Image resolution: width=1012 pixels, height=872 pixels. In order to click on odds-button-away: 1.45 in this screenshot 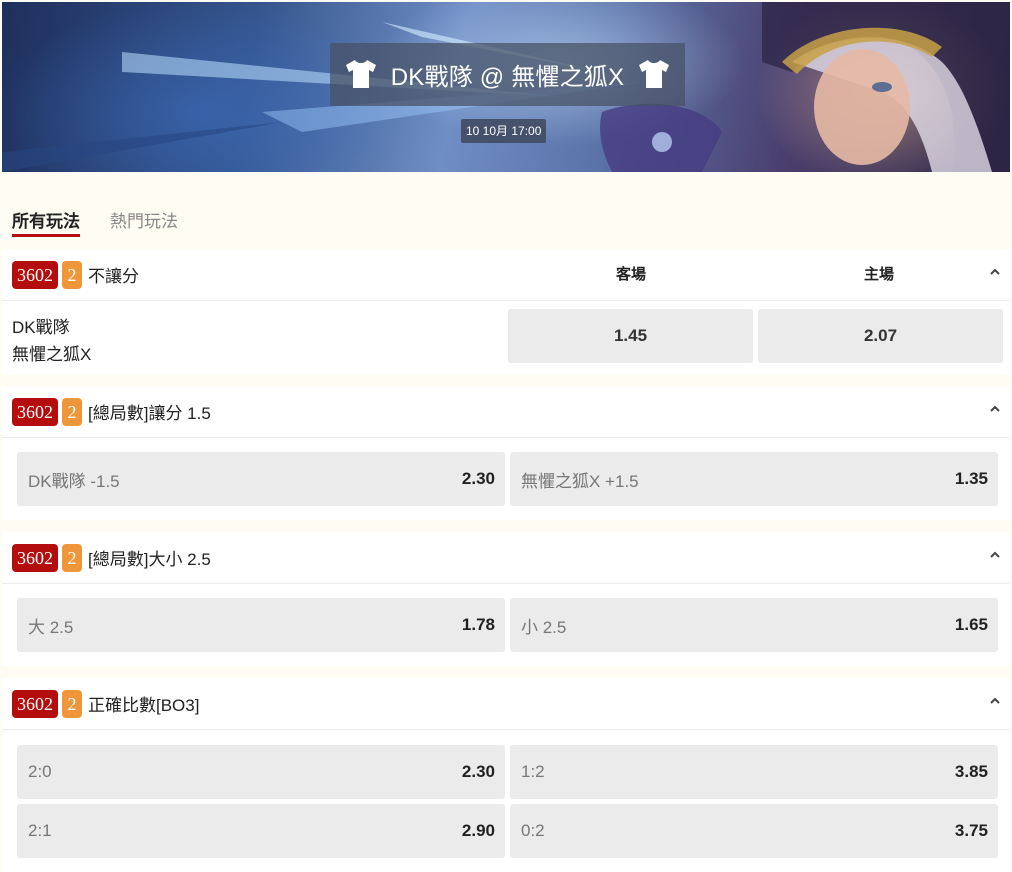, I will do `click(630, 336)`.